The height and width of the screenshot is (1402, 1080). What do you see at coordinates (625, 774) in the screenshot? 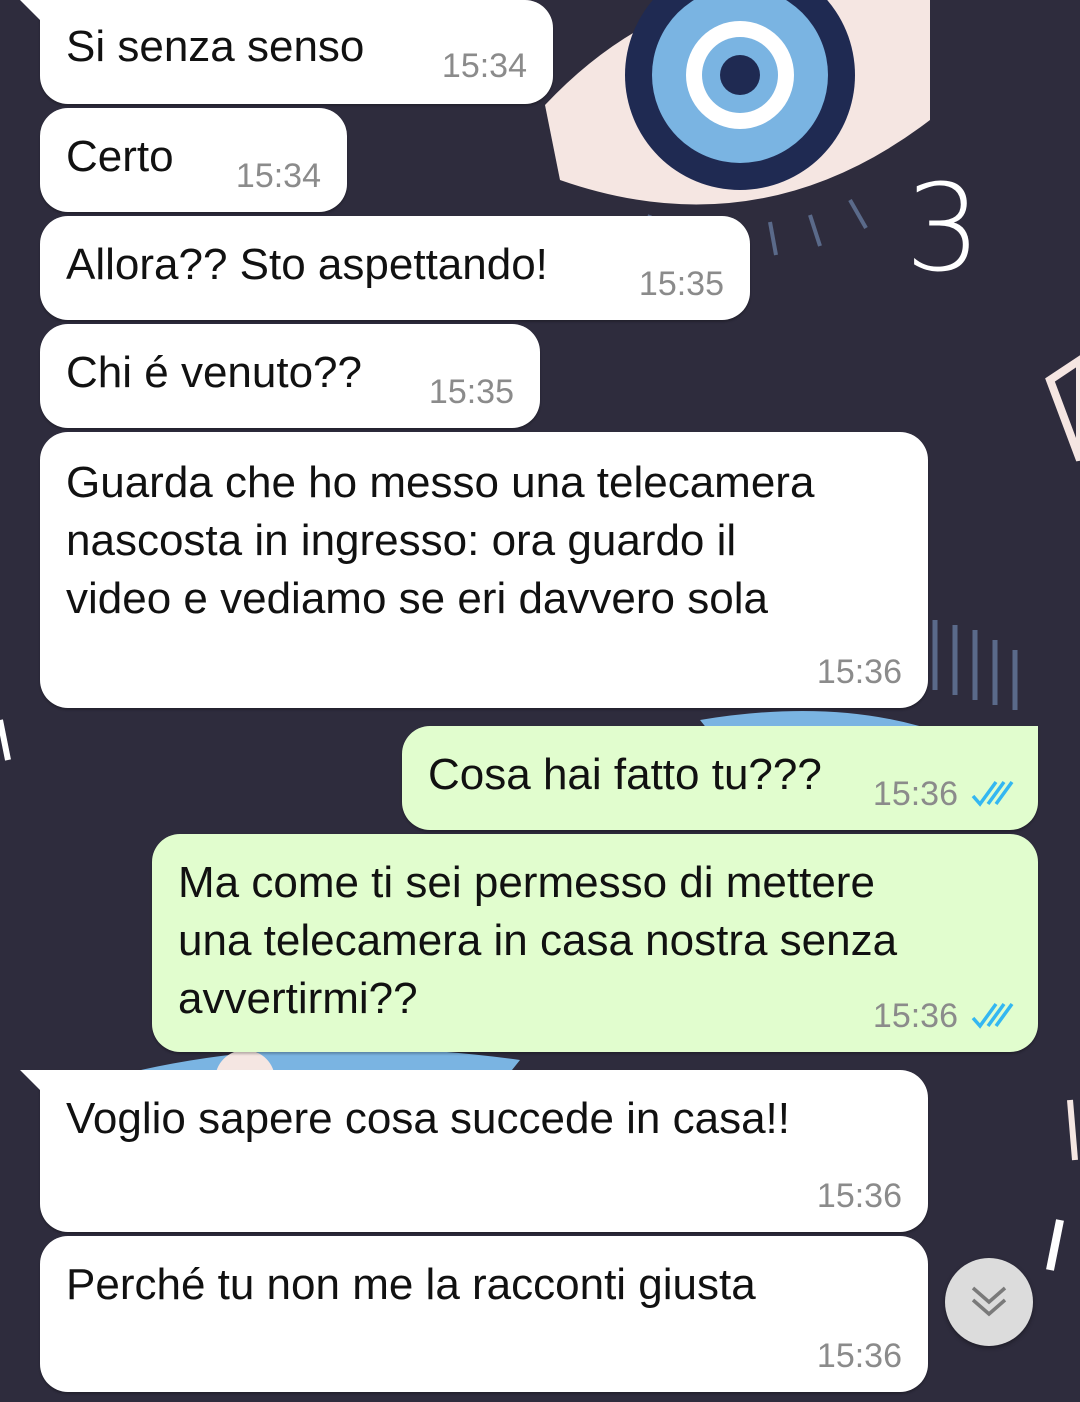
I see `message-text: Cosa hai fatto tu???` at bounding box center [625, 774].